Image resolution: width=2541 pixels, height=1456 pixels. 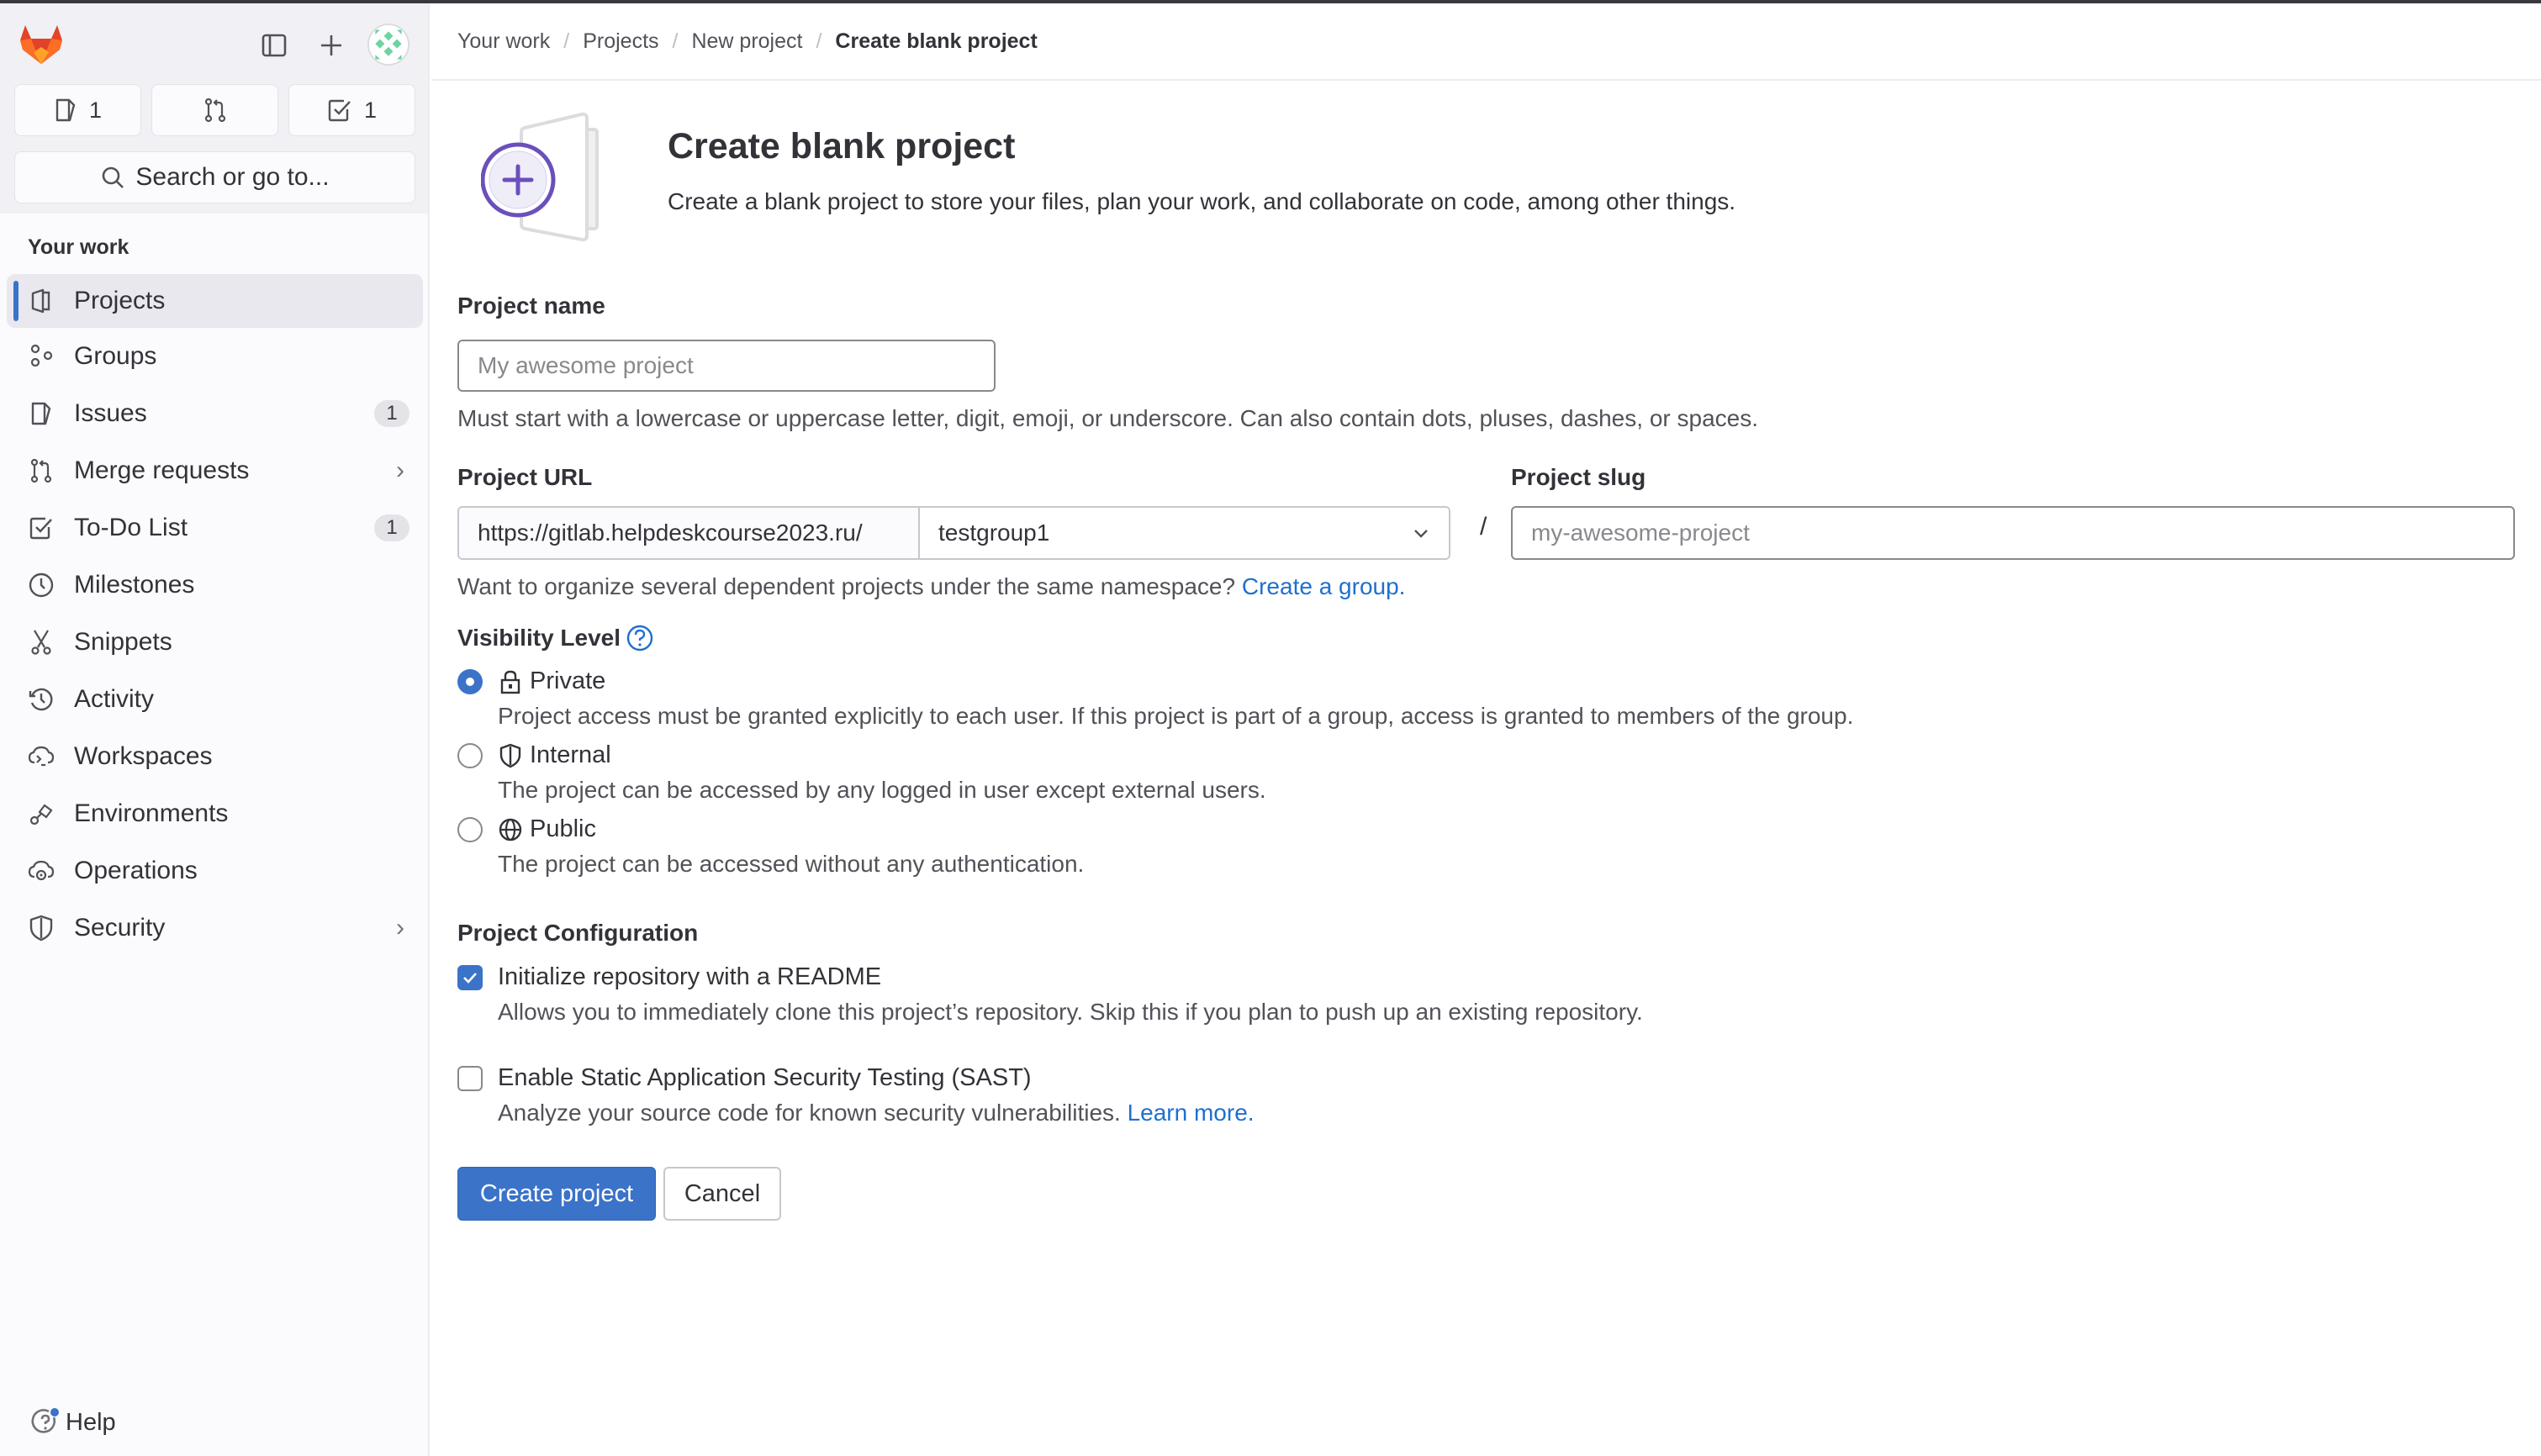 What do you see at coordinates (525, 477) in the screenshot?
I see `project-url-label: Project URL` at bounding box center [525, 477].